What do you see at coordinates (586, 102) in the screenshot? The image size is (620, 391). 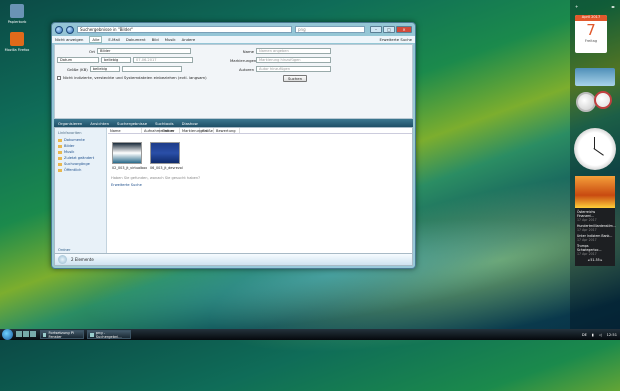 I see `cpu-meter-gadget` at bounding box center [586, 102].